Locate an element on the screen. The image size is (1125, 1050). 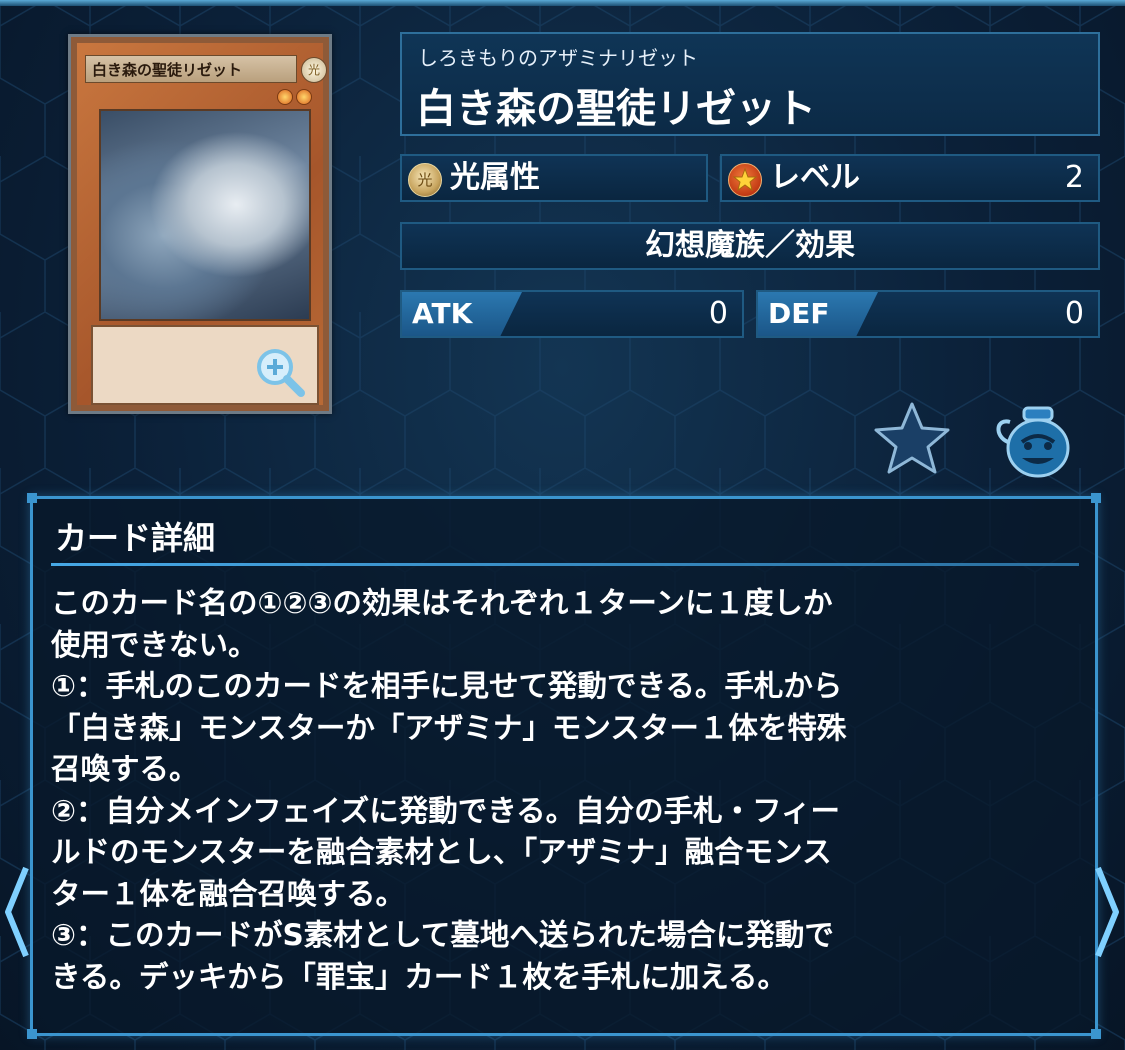
card-name-header: しろきもりのアザミナリゼット 白き森の聖徒リゼット is located at coordinates (750, 84).